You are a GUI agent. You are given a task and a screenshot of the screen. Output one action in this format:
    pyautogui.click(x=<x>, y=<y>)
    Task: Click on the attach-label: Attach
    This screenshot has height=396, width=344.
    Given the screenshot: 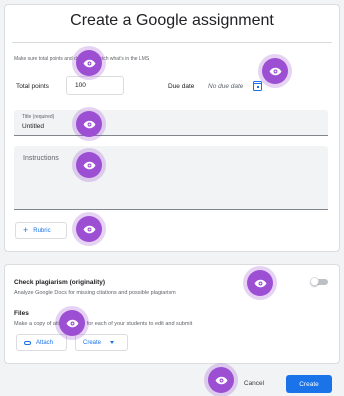 What is the action you would take?
    pyautogui.click(x=45, y=342)
    